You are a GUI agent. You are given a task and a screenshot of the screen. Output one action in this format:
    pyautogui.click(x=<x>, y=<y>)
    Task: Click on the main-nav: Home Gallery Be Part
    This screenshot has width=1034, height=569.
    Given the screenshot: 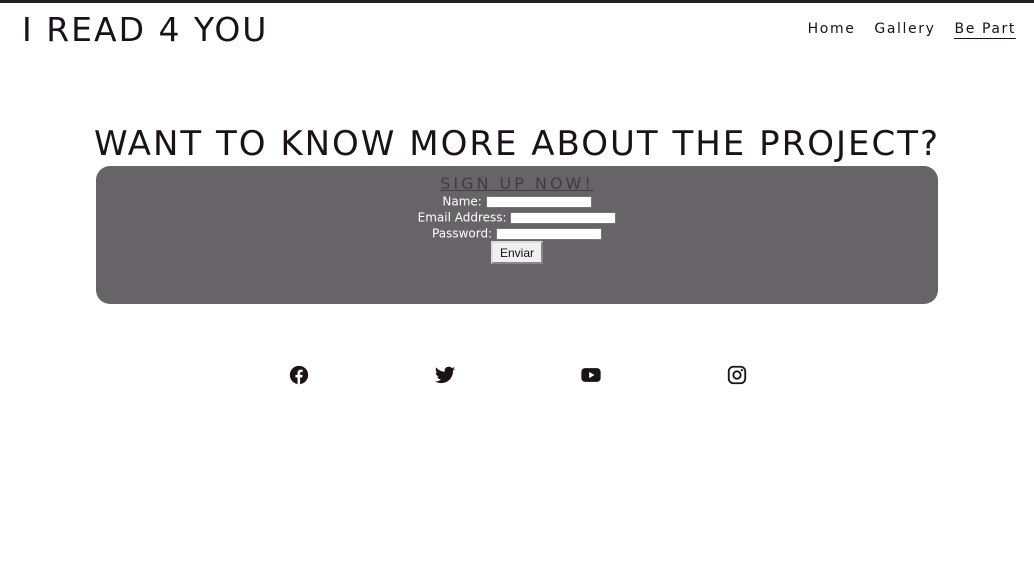 What is the action you would take?
    pyautogui.click(x=912, y=30)
    